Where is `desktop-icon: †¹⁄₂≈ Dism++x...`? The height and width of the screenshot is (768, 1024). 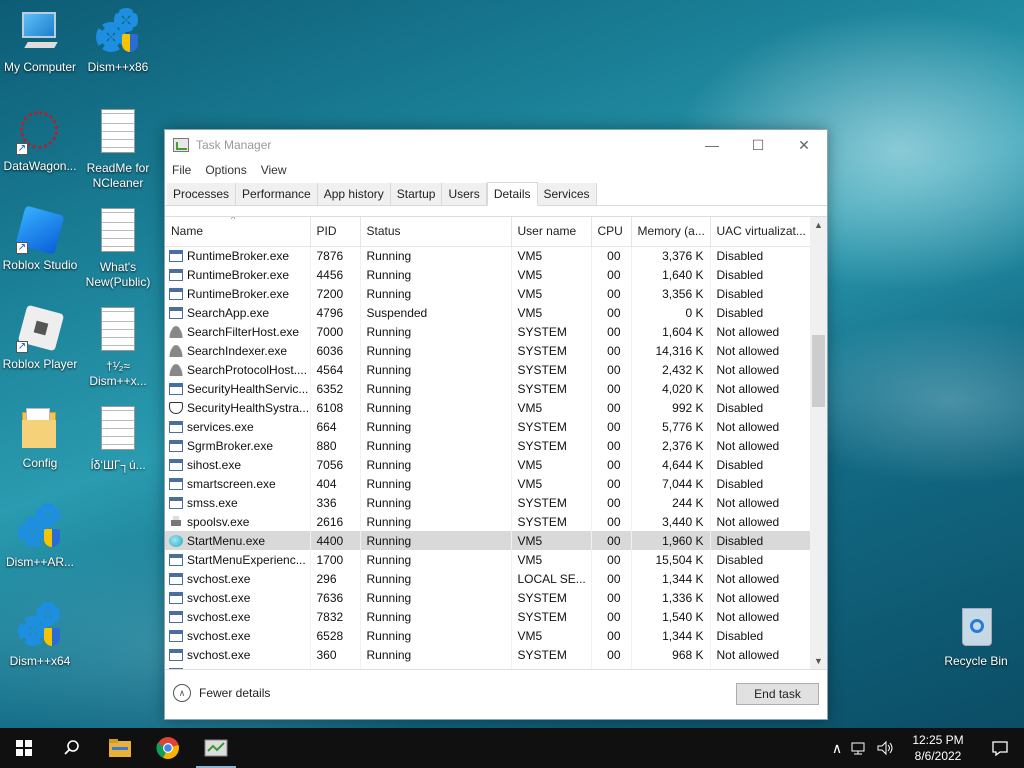
desktop-icon: †¹⁄₂≈ Dism++x... is located at coordinates (118, 347).